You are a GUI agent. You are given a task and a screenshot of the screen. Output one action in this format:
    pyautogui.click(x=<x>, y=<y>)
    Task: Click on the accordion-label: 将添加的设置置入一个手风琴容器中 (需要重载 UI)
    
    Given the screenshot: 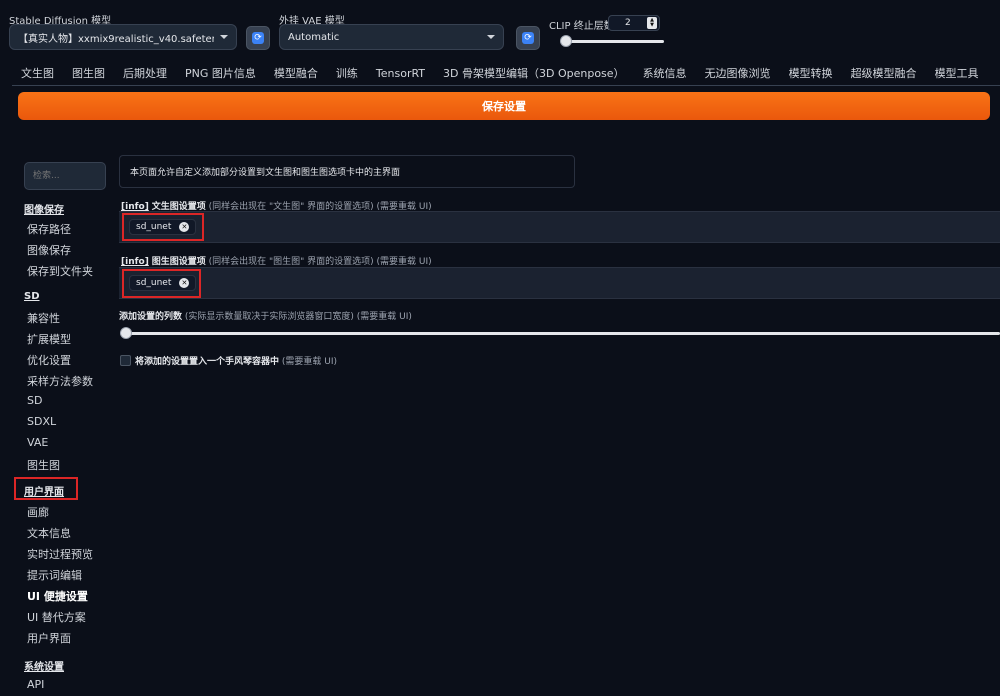 What is the action you would take?
    pyautogui.click(x=236, y=360)
    